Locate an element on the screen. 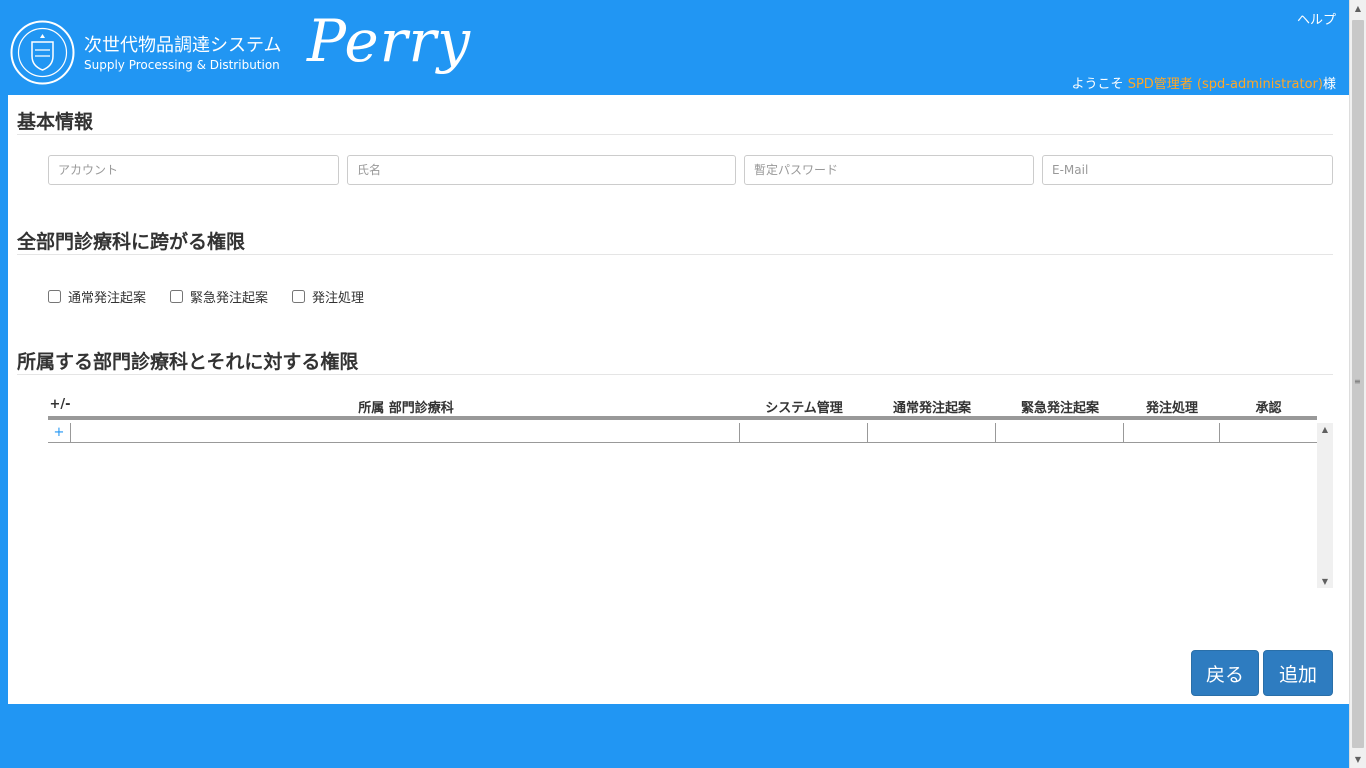 This screenshot has height=768, width=1366. global-permission-checkboxes: 通常発注起案 緊急発注起案 発注処理 is located at coordinates (218, 296).